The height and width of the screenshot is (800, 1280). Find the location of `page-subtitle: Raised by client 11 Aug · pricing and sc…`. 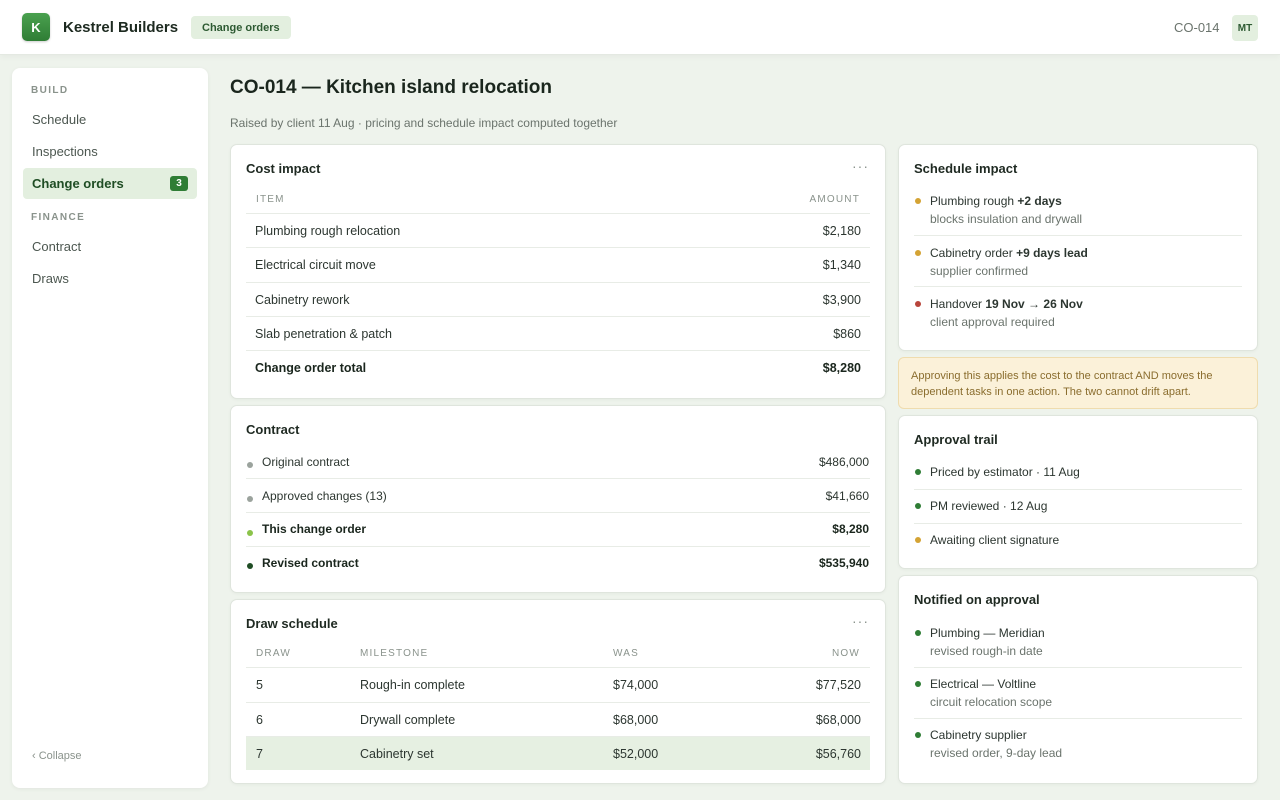

page-subtitle: Raised by client 11 Aug · pricing and sc… is located at coordinates (424, 123).